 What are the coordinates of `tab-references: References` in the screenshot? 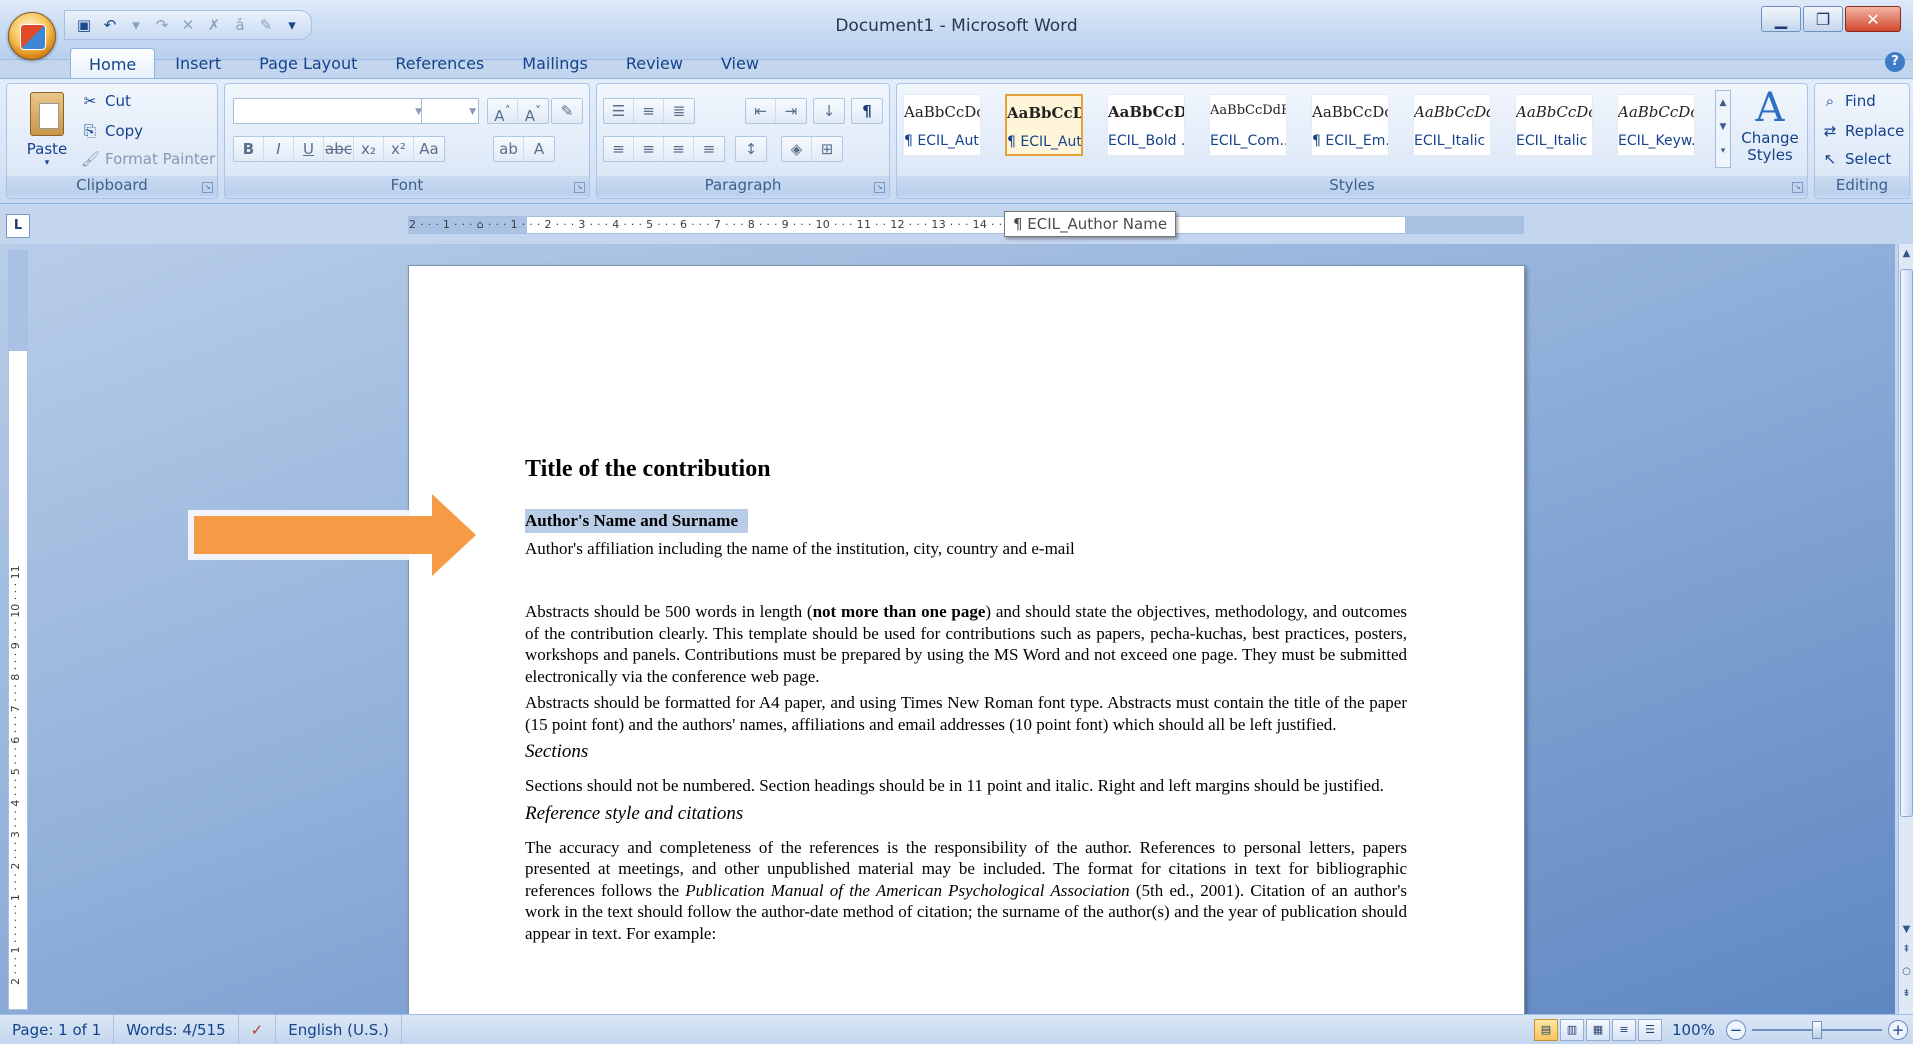 It's located at (439, 63).